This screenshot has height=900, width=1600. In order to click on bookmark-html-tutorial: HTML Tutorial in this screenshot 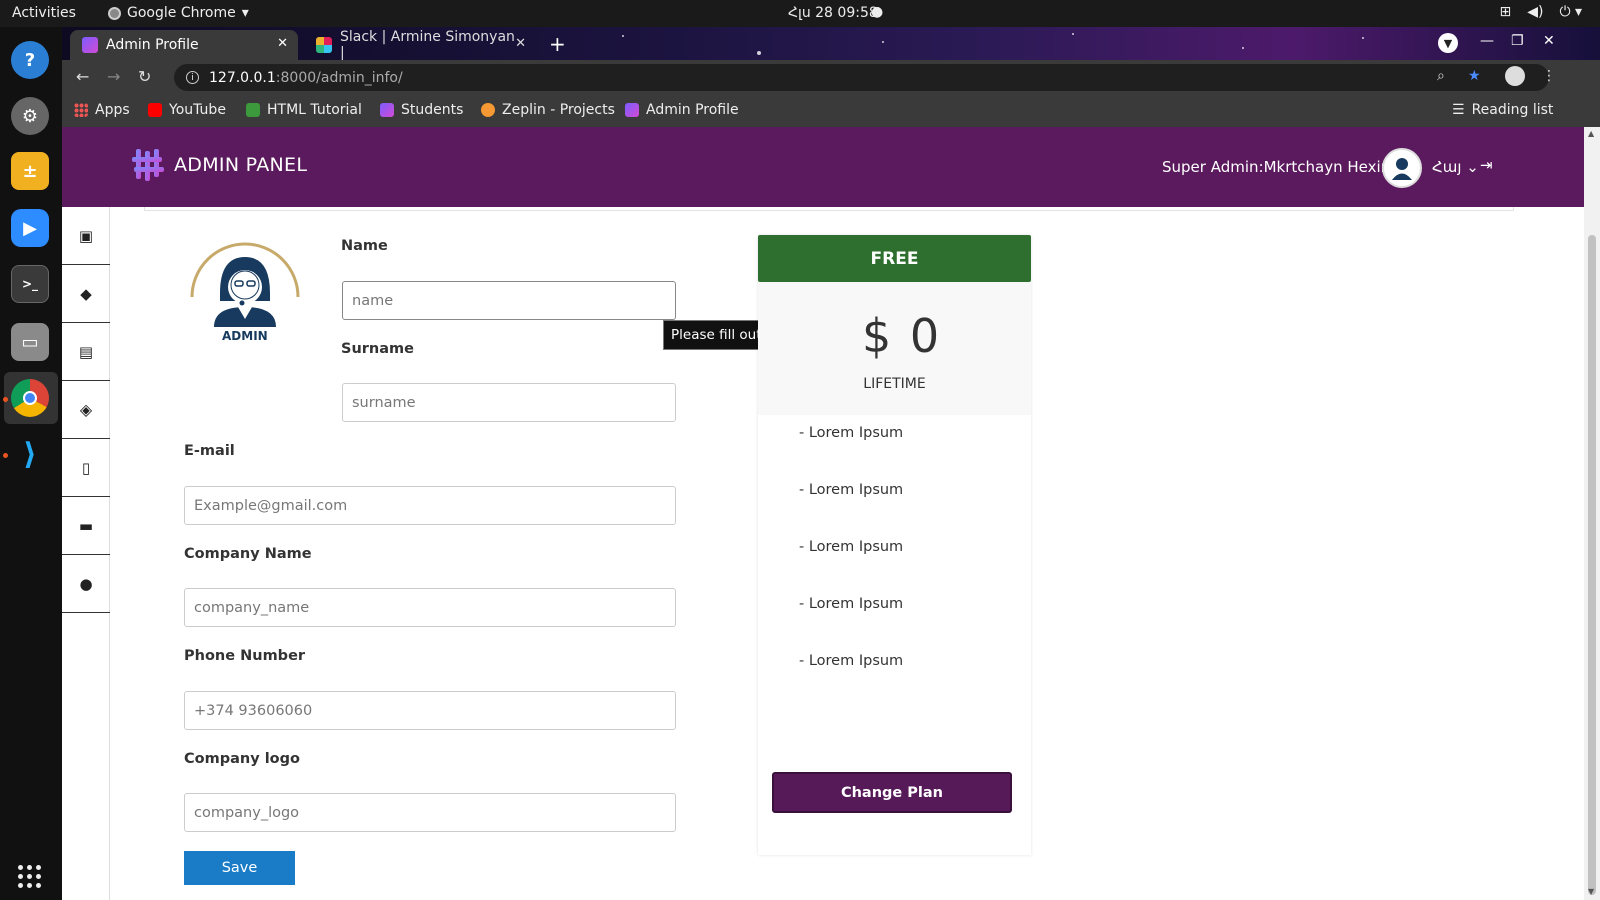, I will do `click(304, 110)`.